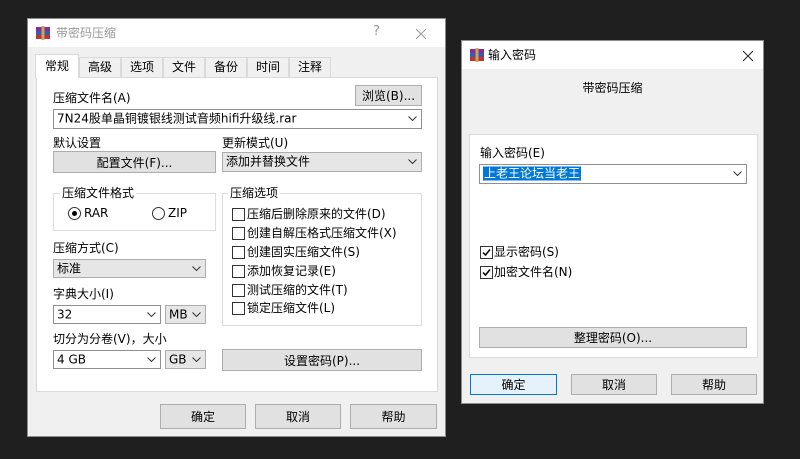 This screenshot has width=800, height=459. I want to click on encrypt-filenames-checkbox, so click(486, 272).